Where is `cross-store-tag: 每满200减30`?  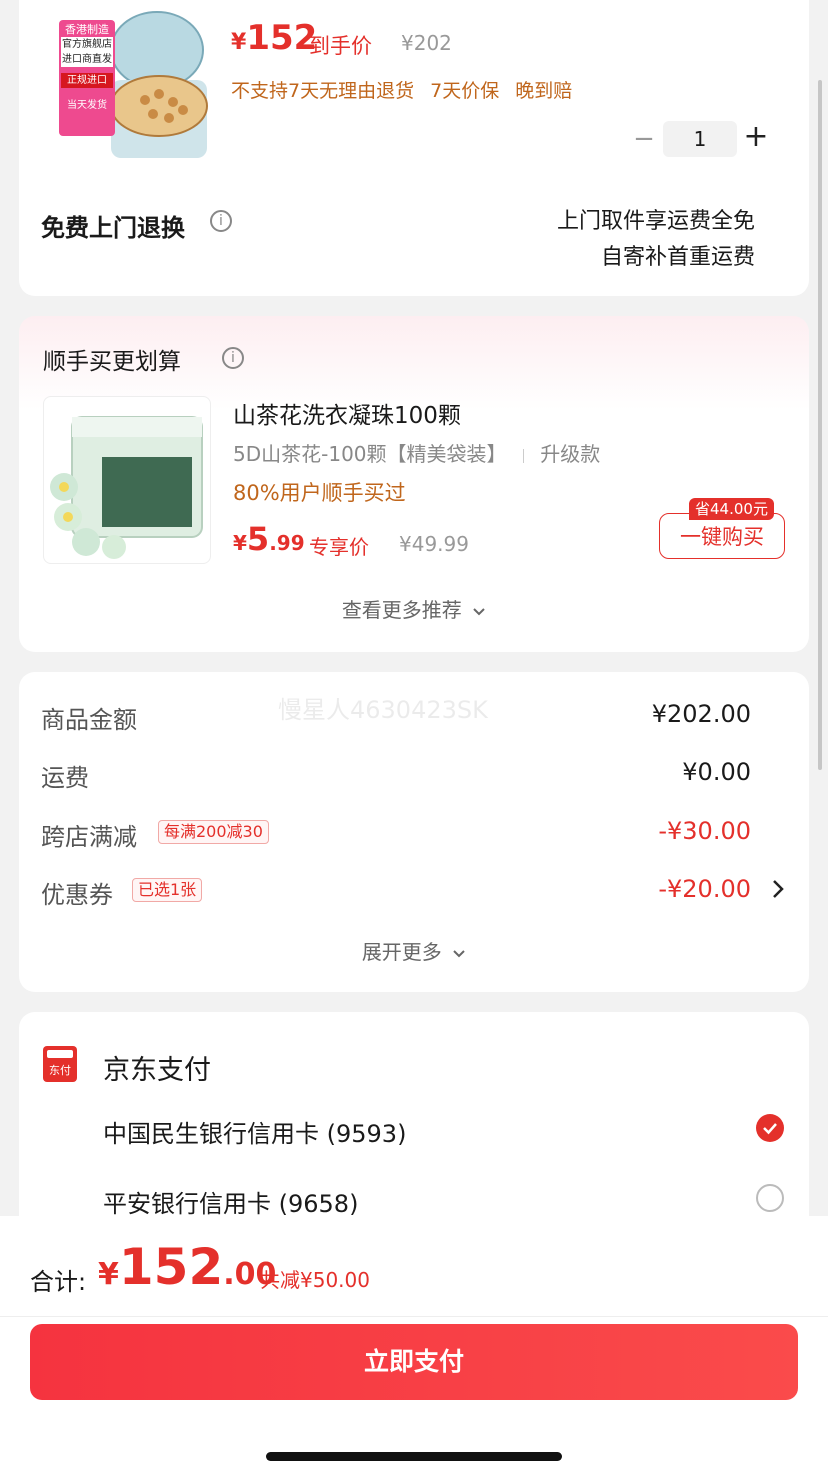
cross-store-tag: 每满200减30 is located at coordinates (213, 832).